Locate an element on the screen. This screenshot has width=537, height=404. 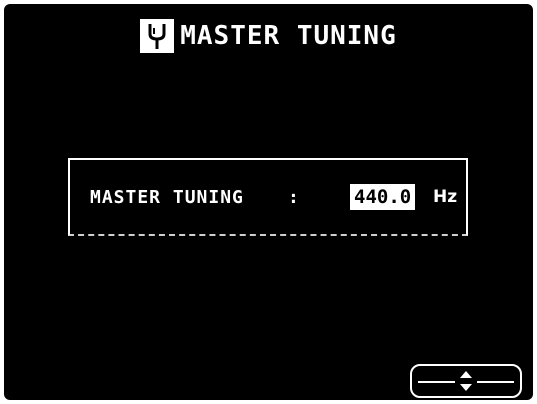
master-tuning-panel: MASTER TUNING : 440.0 Hz is located at coordinates (268, 197).